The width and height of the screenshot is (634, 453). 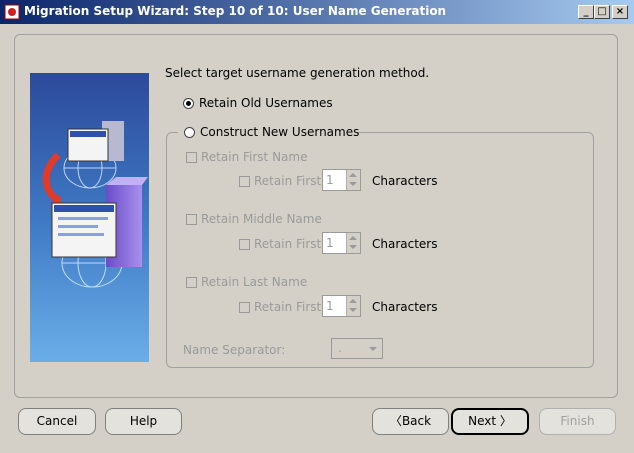 I want to click on retain-old-radio, so click(x=188, y=103).